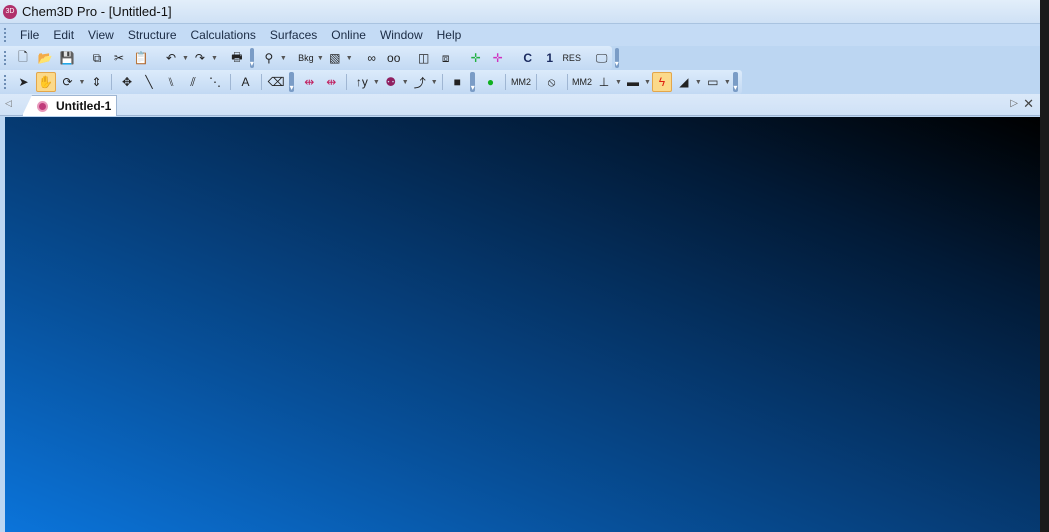 The image size is (1049, 532). Describe the element at coordinates (149, 82) in the screenshot. I see `single-bond-icon: ╲` at that location.